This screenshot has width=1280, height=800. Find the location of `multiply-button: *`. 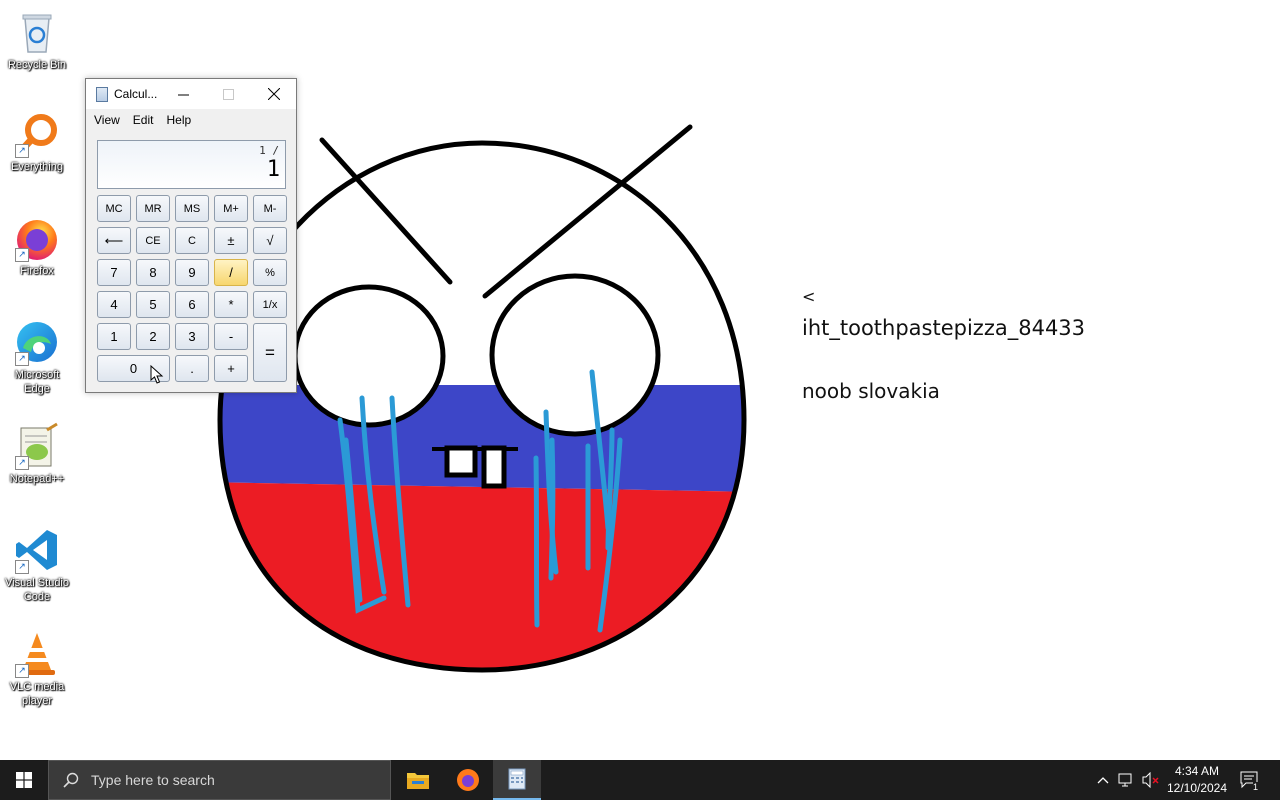

multiply-button: * is located at coordinates (231, 304).